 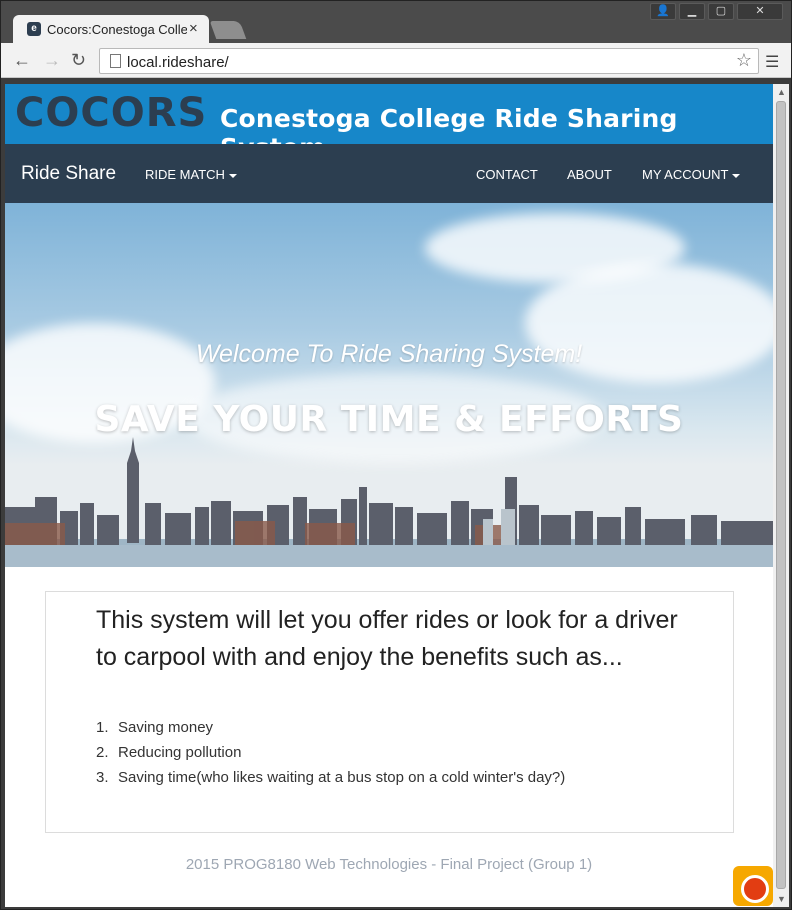 I want to click on scroll-down-arrow-icon: ▼, so click(x=781, y=899).